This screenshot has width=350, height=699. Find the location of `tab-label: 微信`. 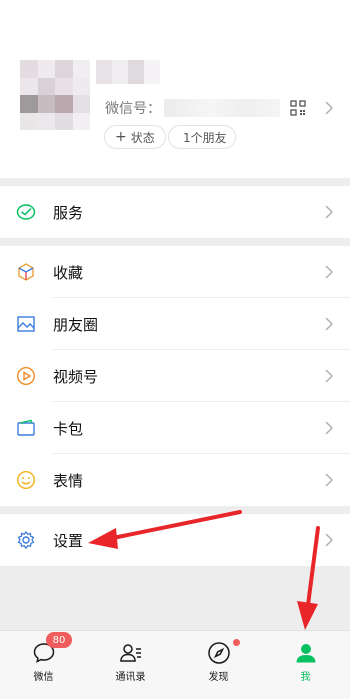

tab-label: 微信 is located at coordinates (43, 677).